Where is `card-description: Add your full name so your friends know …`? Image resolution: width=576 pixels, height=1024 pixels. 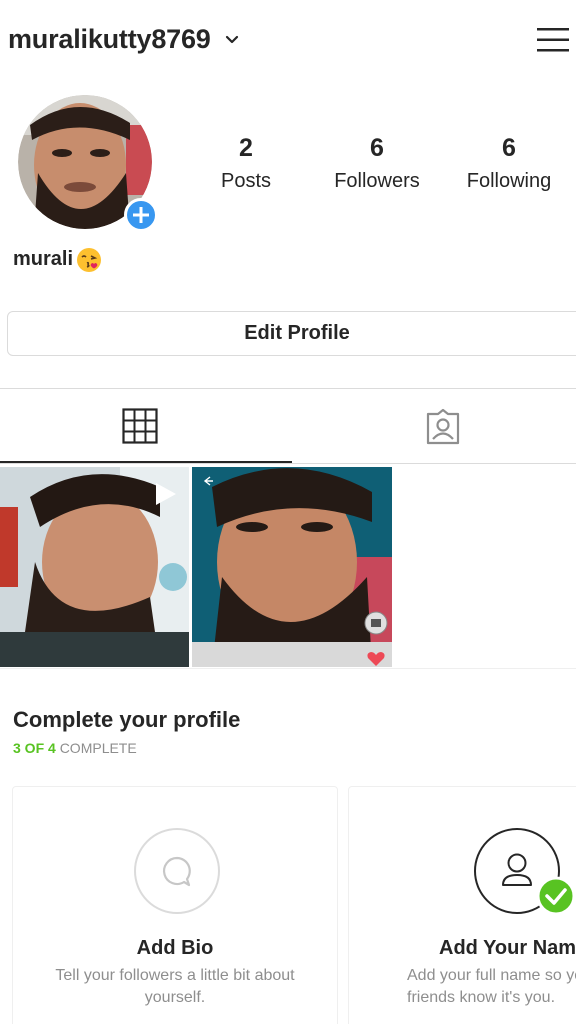
card-description: Add your full name so your friends know … is located at coordinates (491, 986).